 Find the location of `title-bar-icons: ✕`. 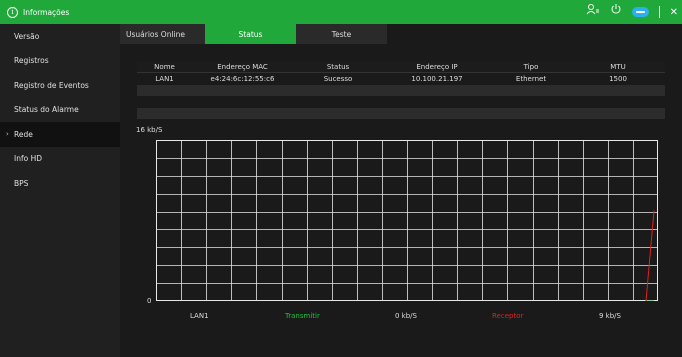

title-bar-icons: ✕ is located at coordinates (632, 12).